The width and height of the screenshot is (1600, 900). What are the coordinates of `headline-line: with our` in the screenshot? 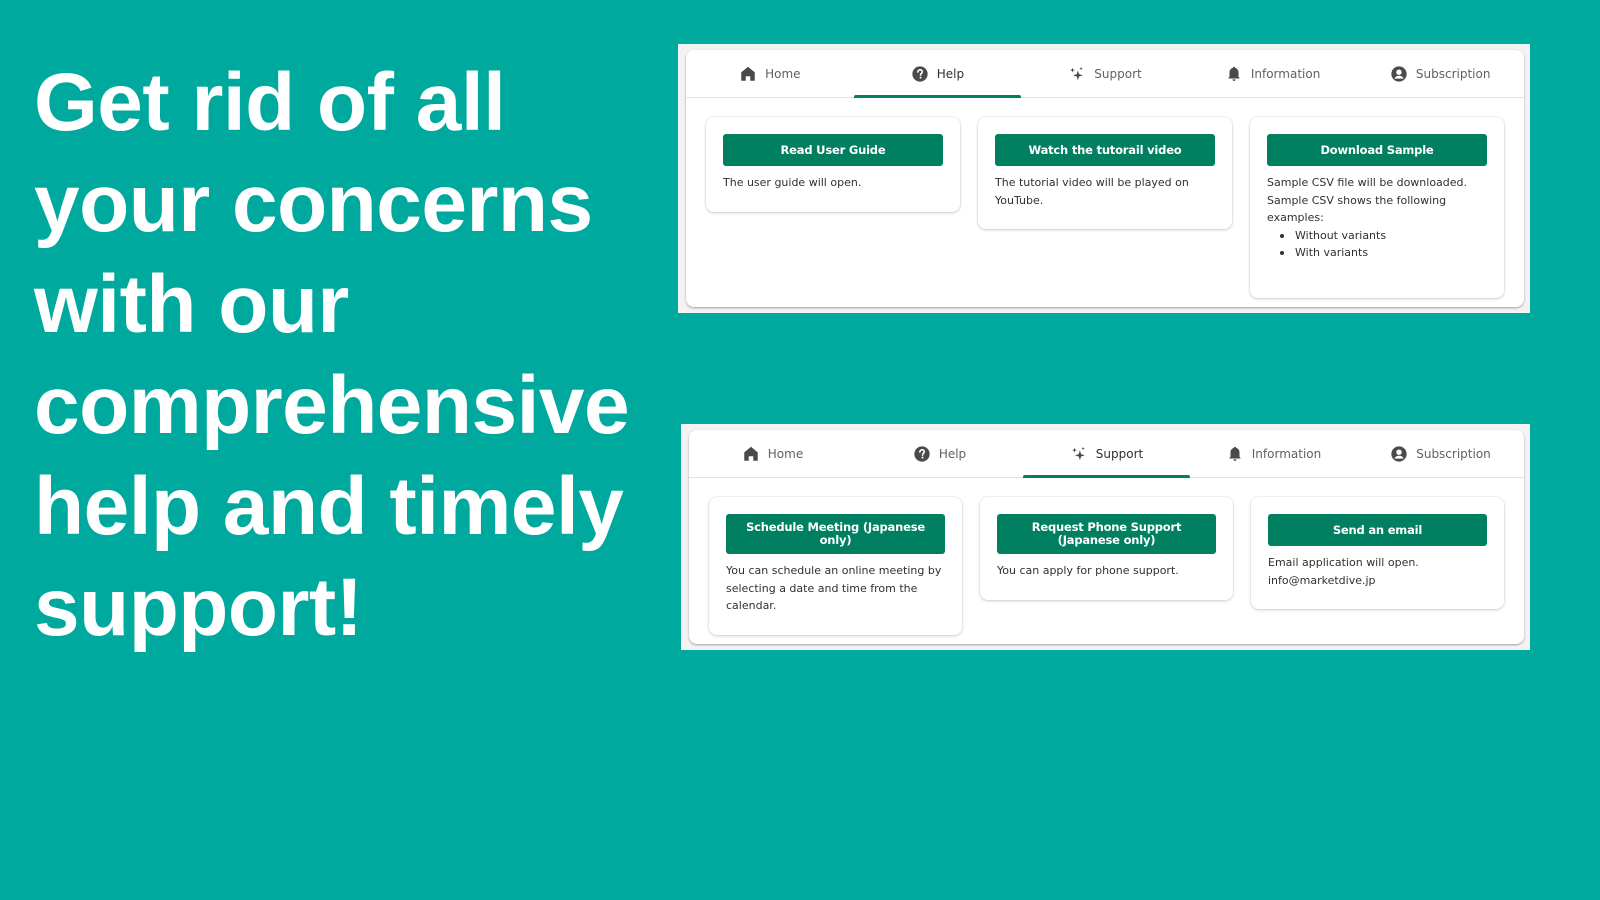 It's located at (191, 304).